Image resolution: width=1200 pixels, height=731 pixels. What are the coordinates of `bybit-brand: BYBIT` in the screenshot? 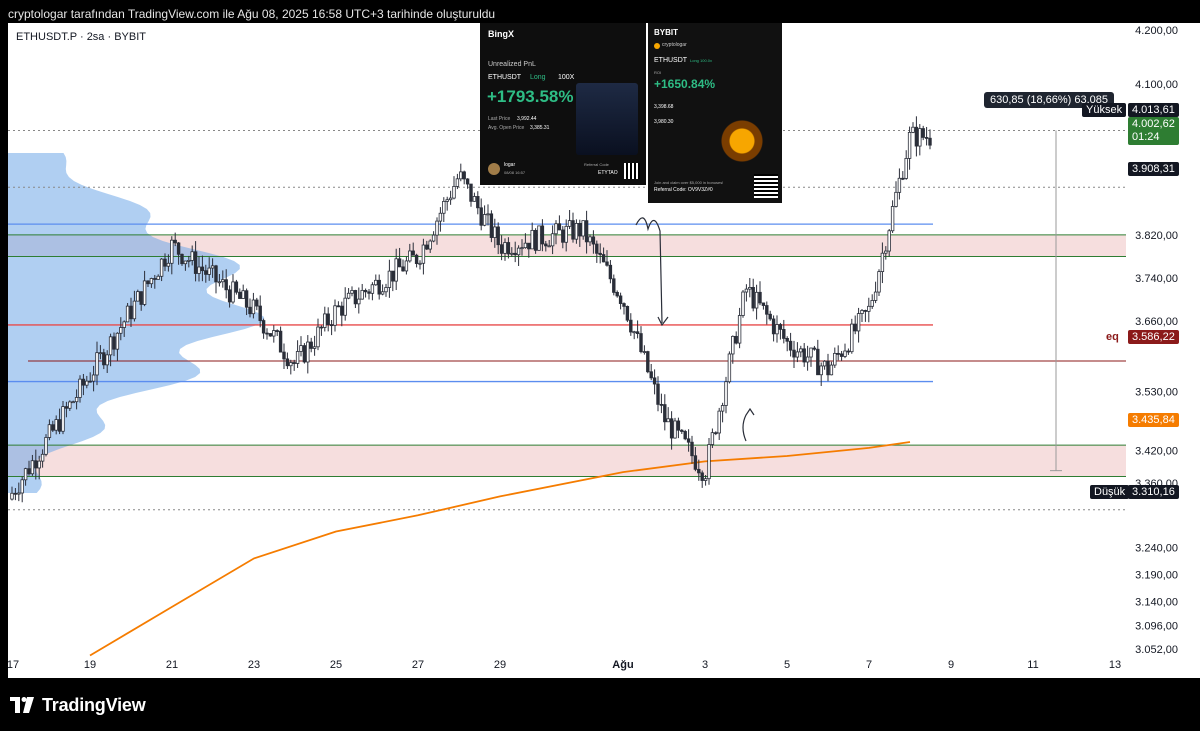 It's located at (666, 32).